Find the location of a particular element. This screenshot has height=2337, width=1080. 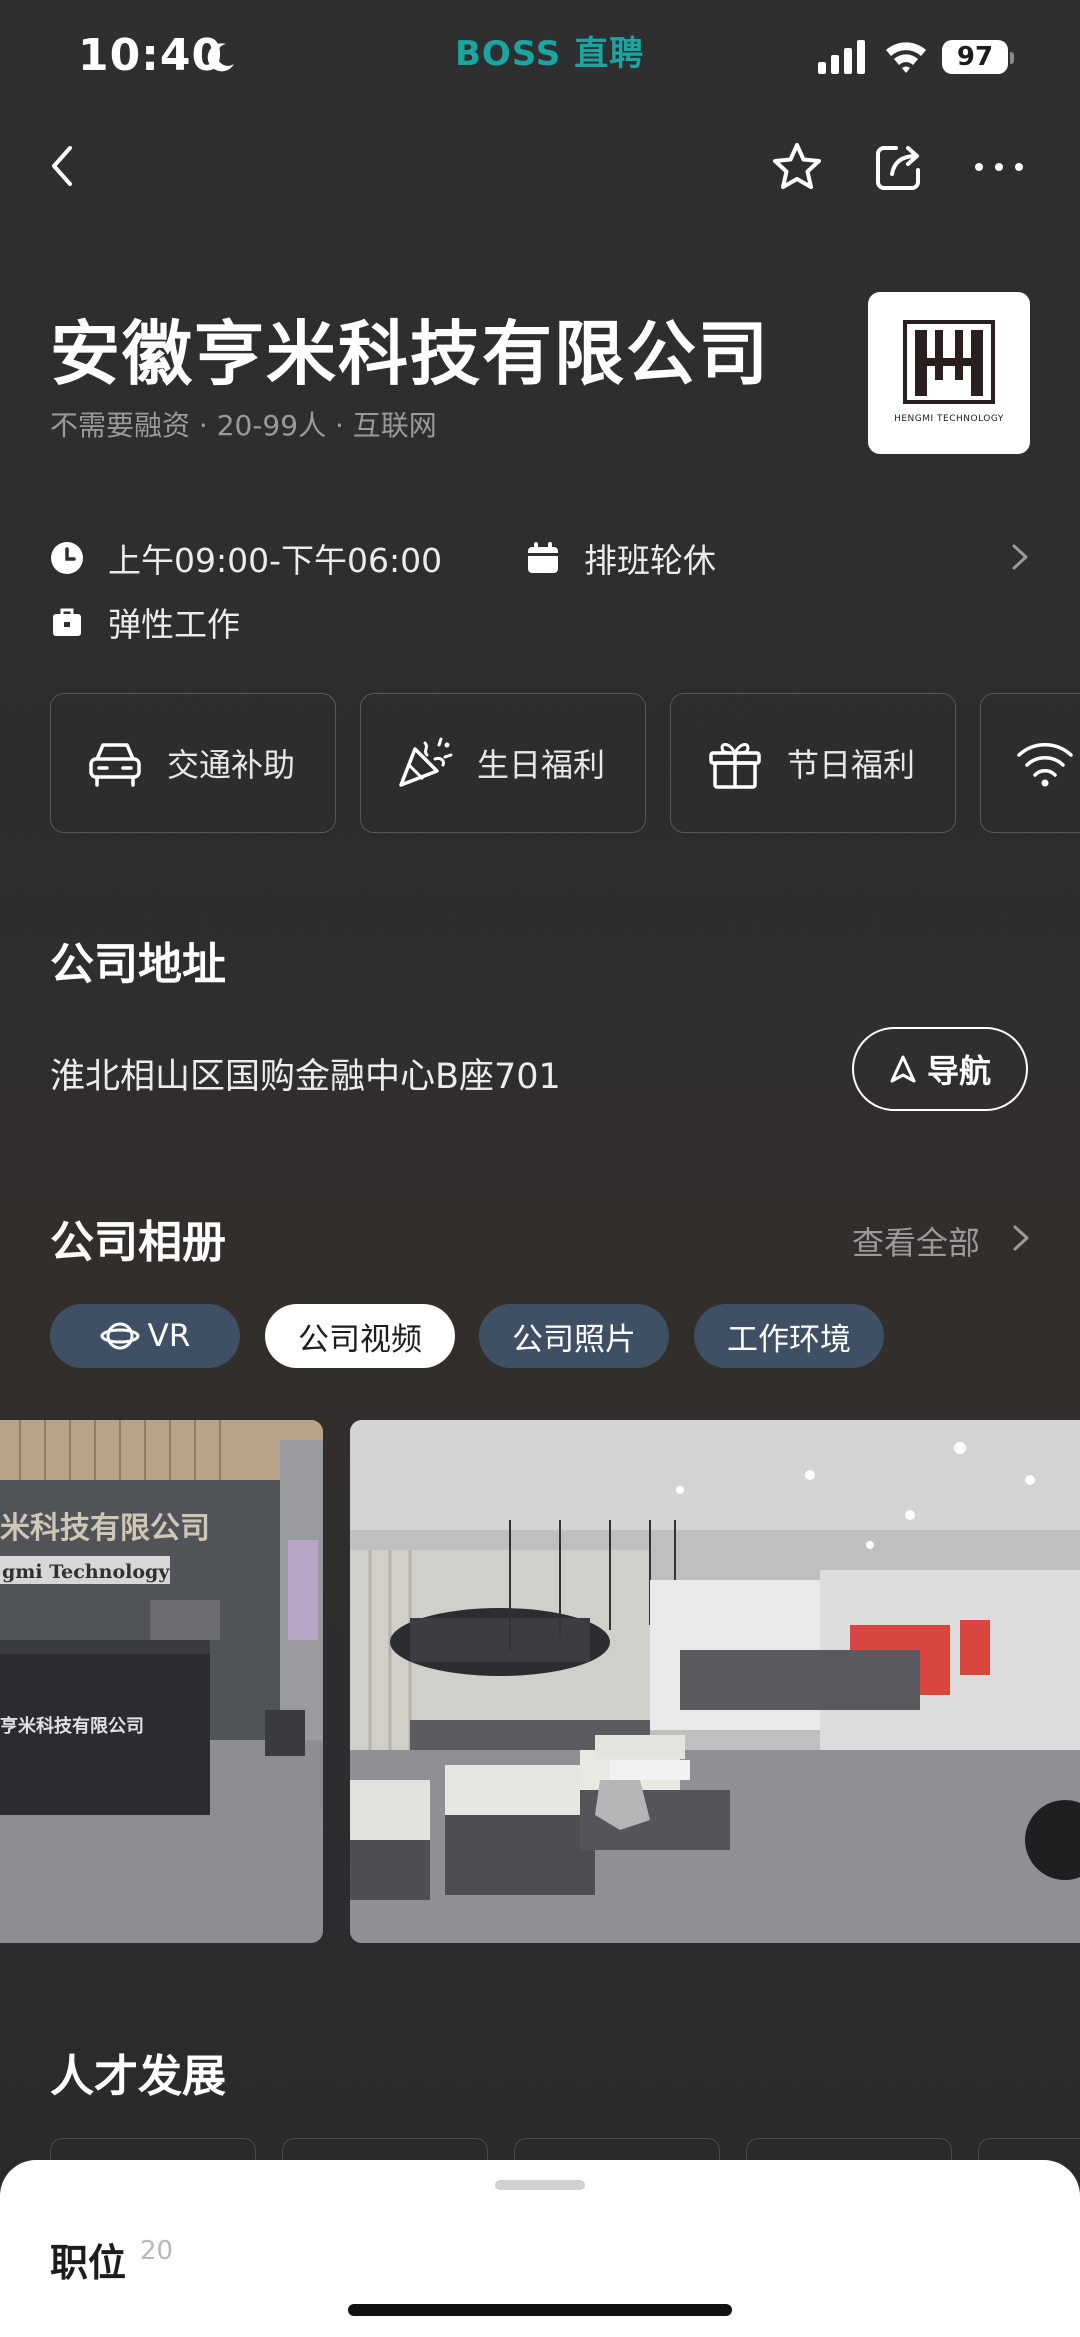

share-icon is located at coordinates (899, 167).